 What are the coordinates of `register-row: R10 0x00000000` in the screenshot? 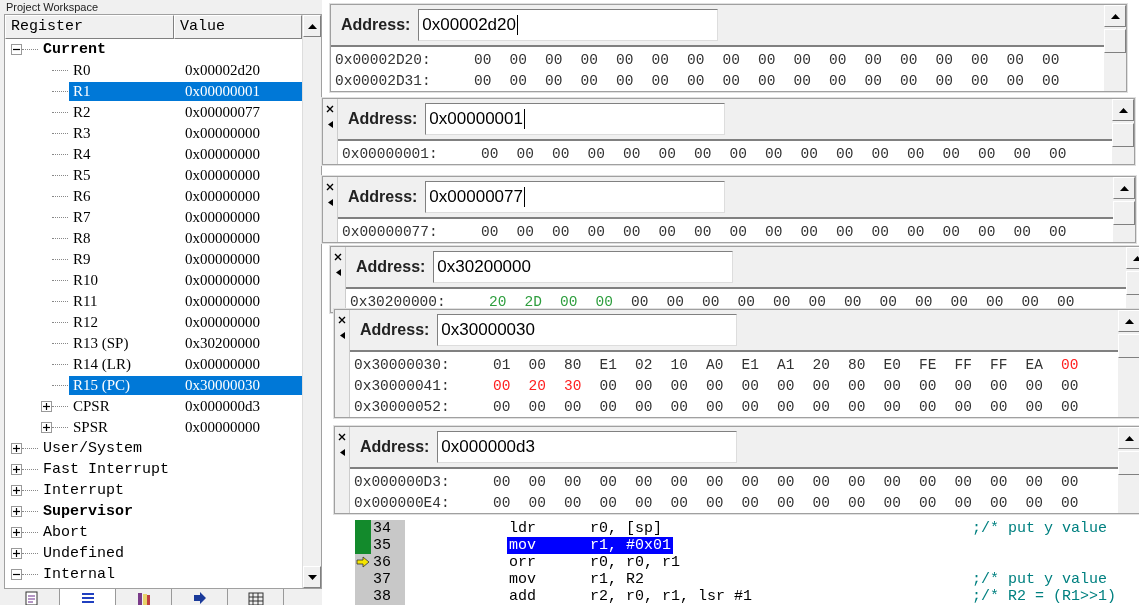 It's located at (185, 280).